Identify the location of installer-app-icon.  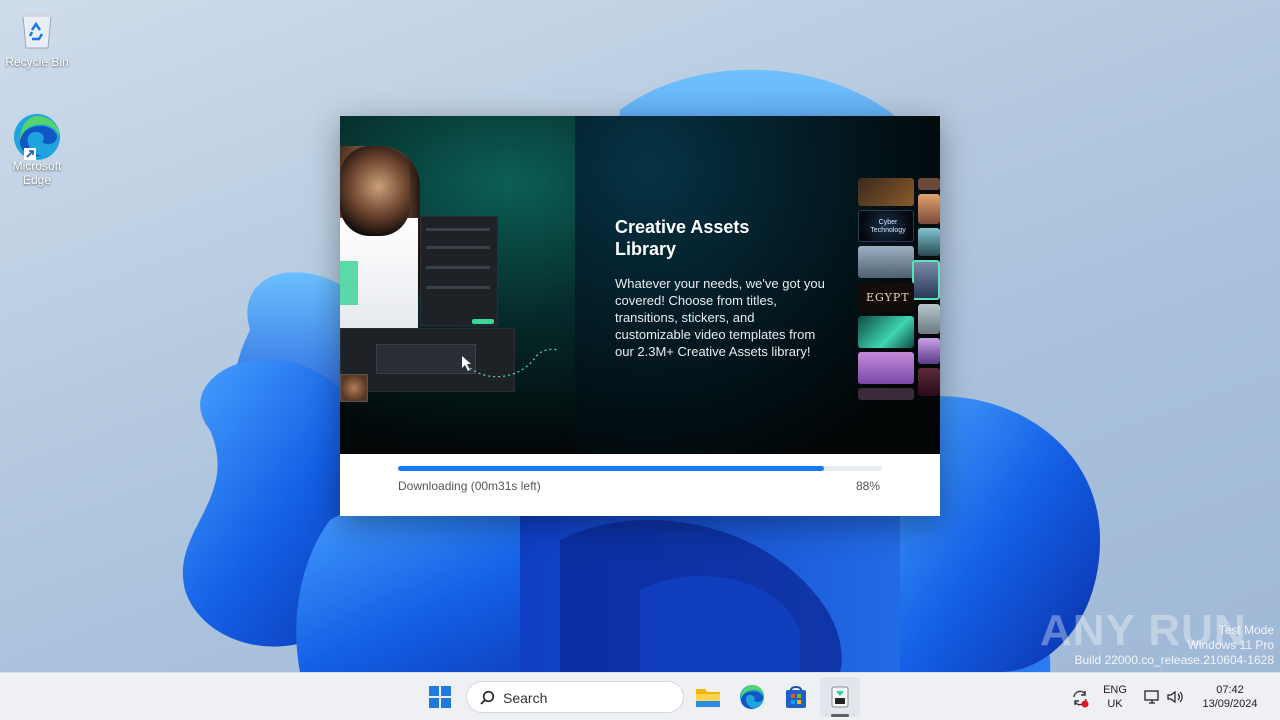
(840, 697).